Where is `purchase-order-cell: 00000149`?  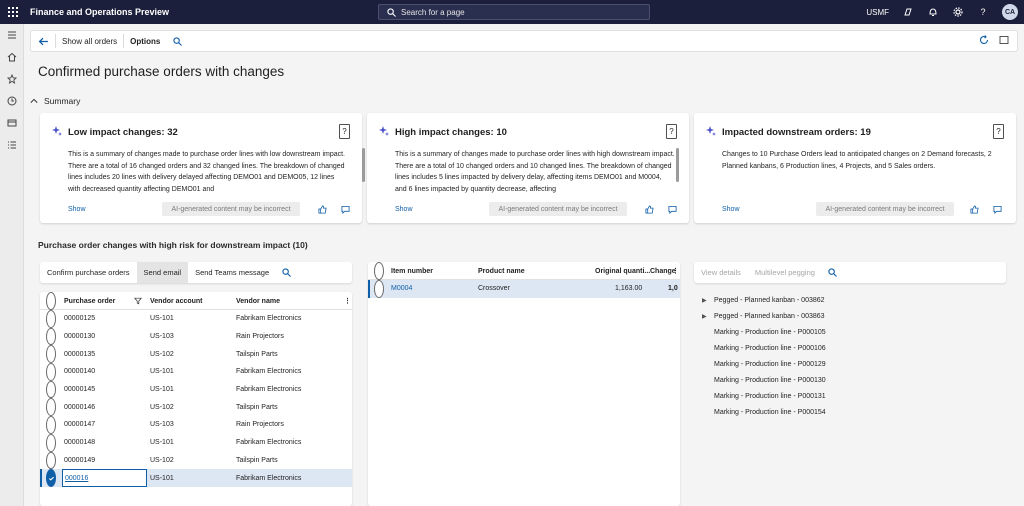 purchase-order-cell: 00000149 is located at coordinates (79, 461).